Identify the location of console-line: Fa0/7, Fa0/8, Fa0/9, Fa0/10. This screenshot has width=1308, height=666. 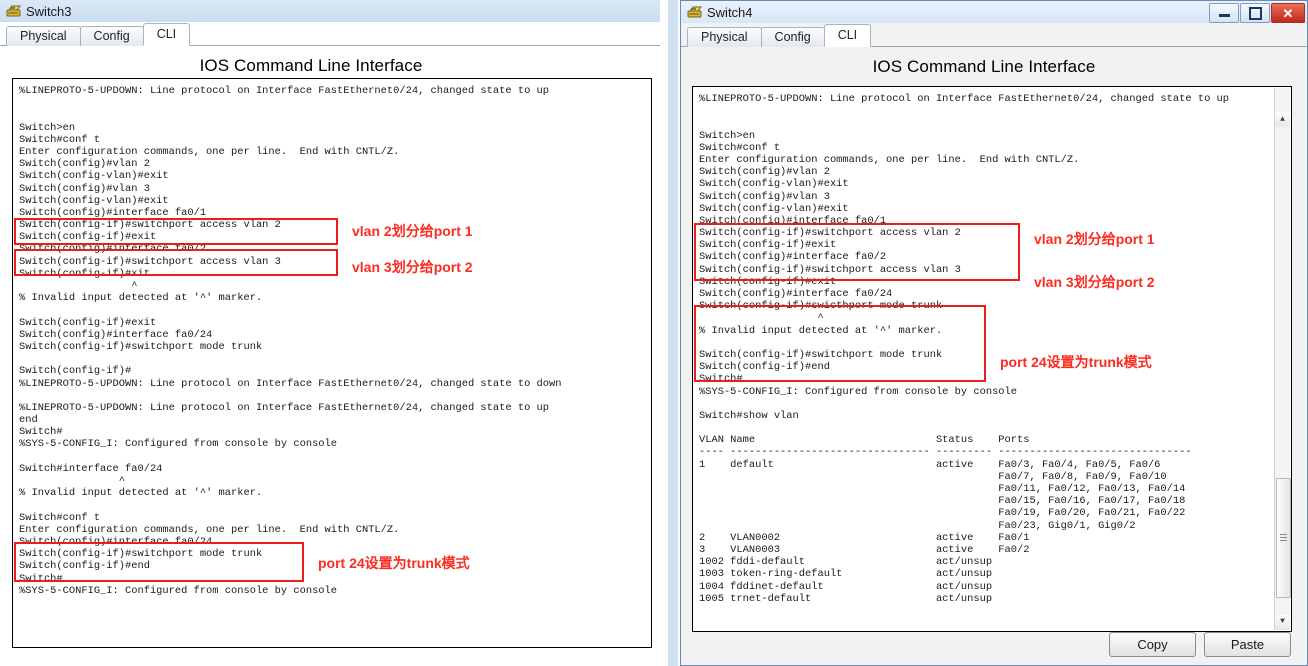
(933, 476).